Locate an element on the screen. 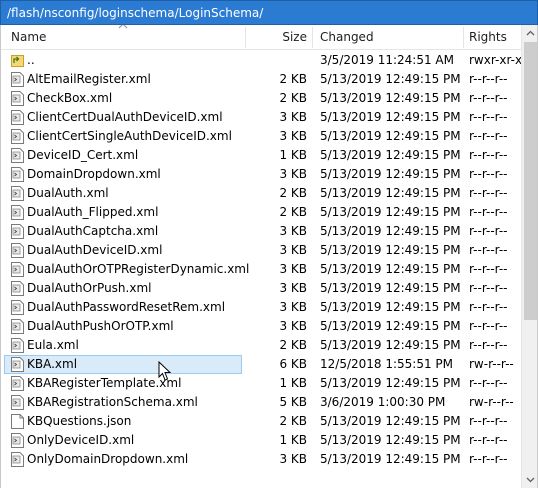 Image resolution: width=538 pixels, height=488 pixels. file-size: 5 KB is located at coordinates (293, 402).